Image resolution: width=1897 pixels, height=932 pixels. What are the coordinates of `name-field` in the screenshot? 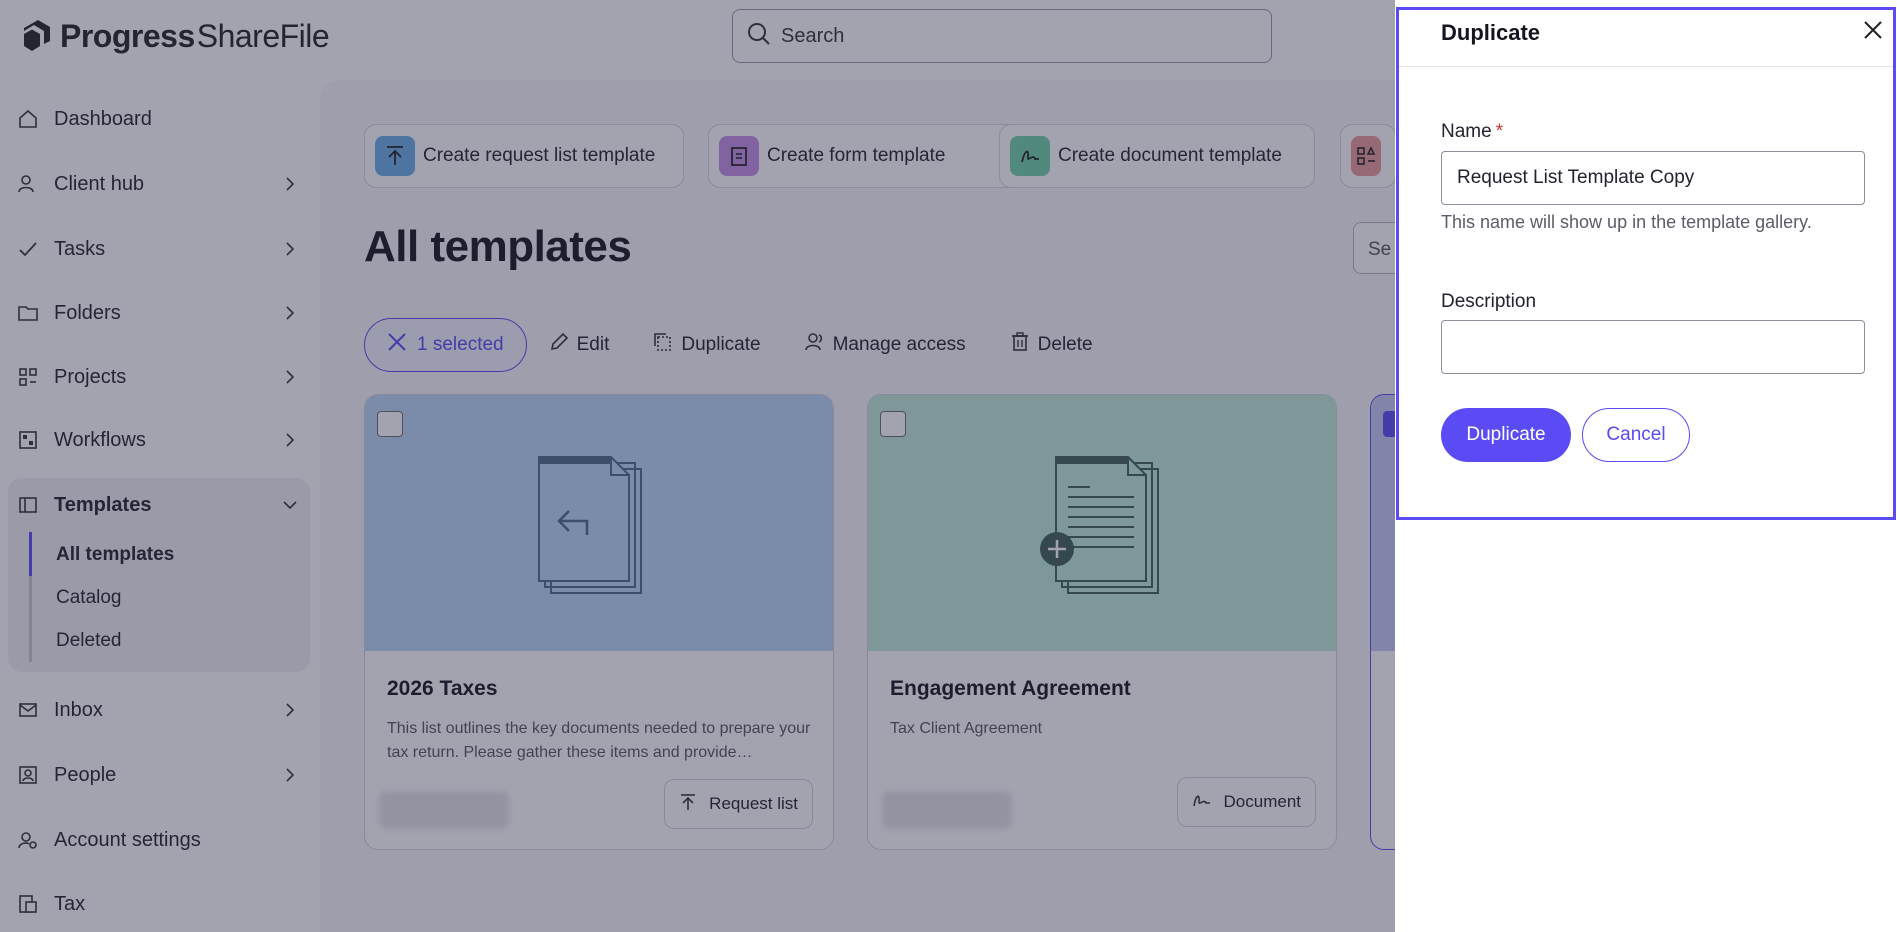 It's located at (1653, 178).